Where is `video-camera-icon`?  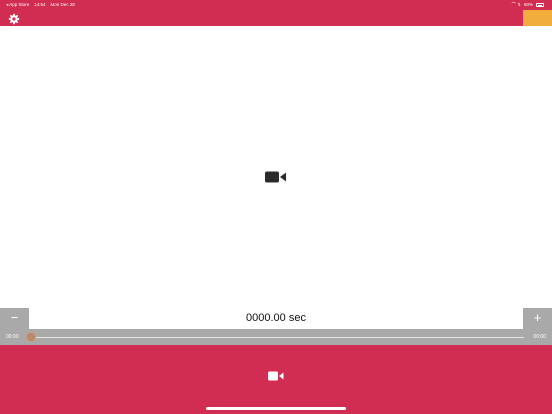 video-camera-icon is located at coordinates (275, 177).